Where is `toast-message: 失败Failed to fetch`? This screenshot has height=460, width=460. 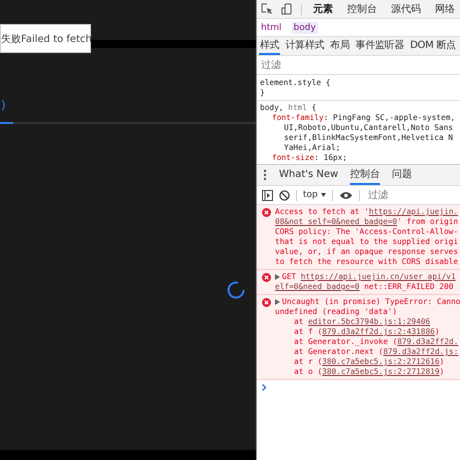 toast-message: 失败Failed to fetch is located at coordinates (45, 38).